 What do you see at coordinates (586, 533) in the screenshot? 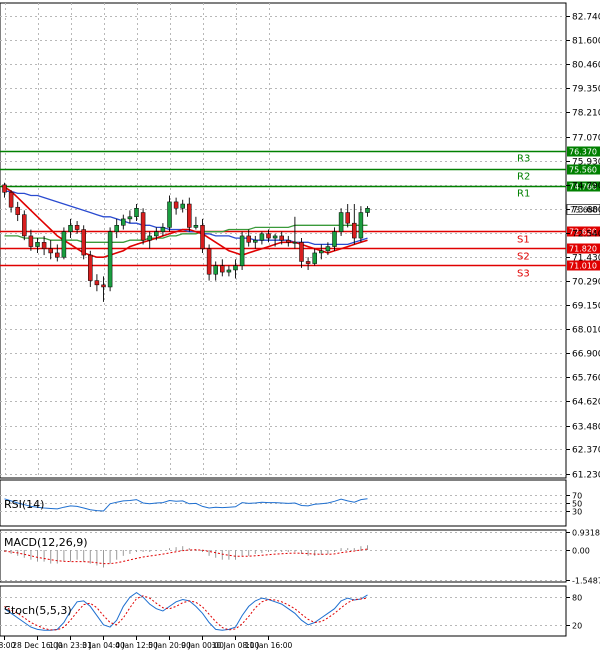
I see `osc-tick-label: 0.9318` at bounding box center [586, 533].